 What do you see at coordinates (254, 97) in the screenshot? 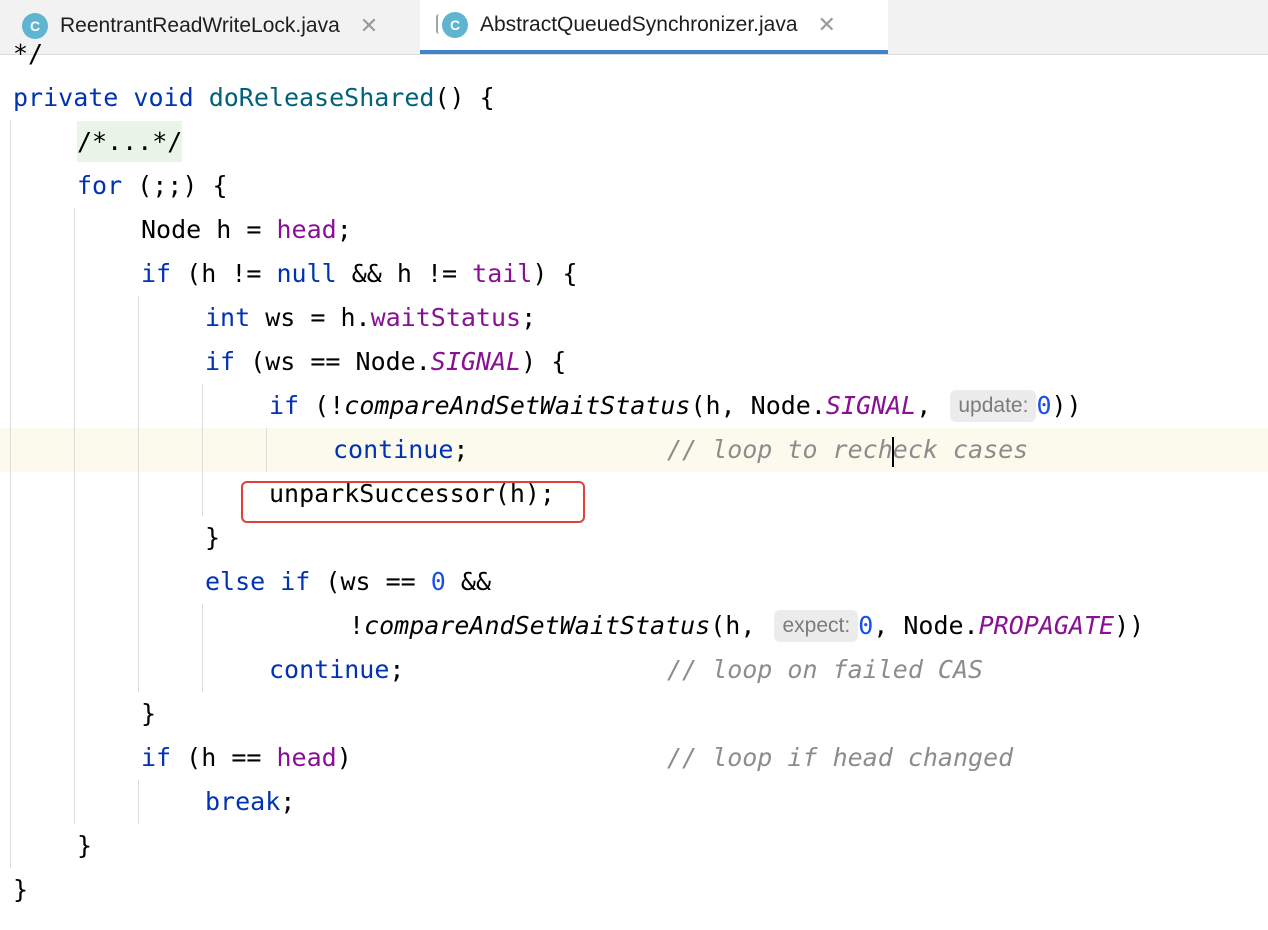
I see `code-line: private void doReleaseShared() {` at bounding box center [254, 97].